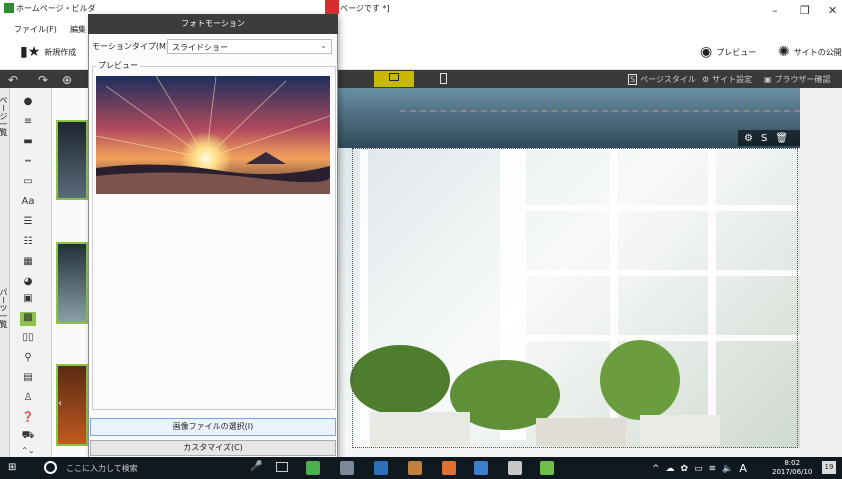 The image size is (842, 479). I want to click on page-style-button: S ページスタイル, so click(662, 79).